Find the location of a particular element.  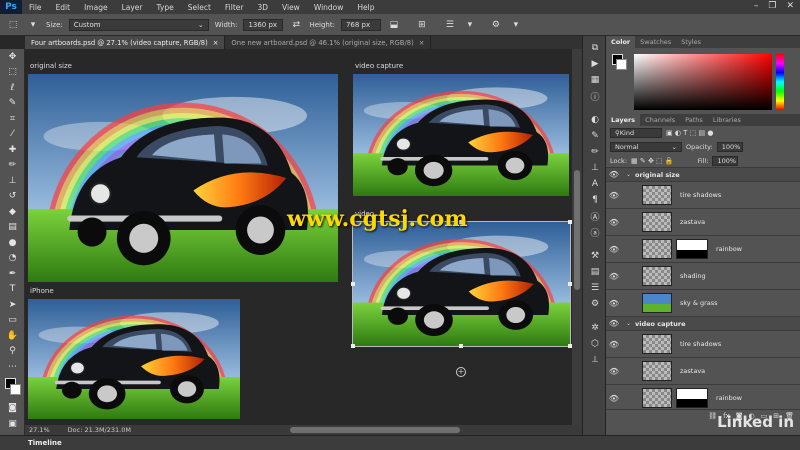

vertical-scroll-thumb is located at coordinates (577, 230).